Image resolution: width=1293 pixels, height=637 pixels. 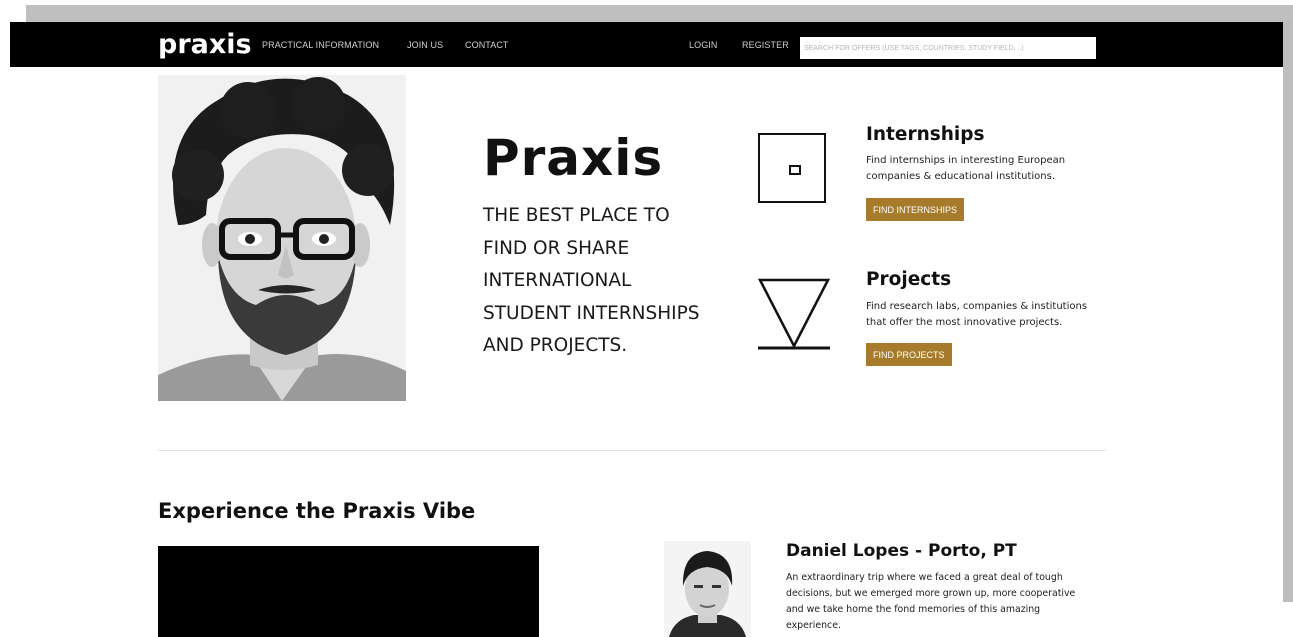 I want to click on video-player, so click(x=348, y=591).